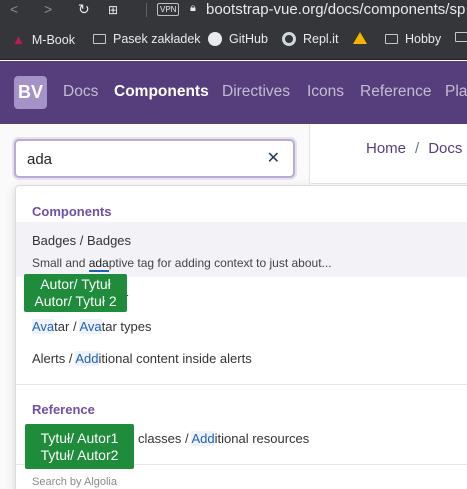  What do you see at coordinates (262, 438) in the screenshot?
I see `result-title: itional resources` at bounding box center [262, 438].